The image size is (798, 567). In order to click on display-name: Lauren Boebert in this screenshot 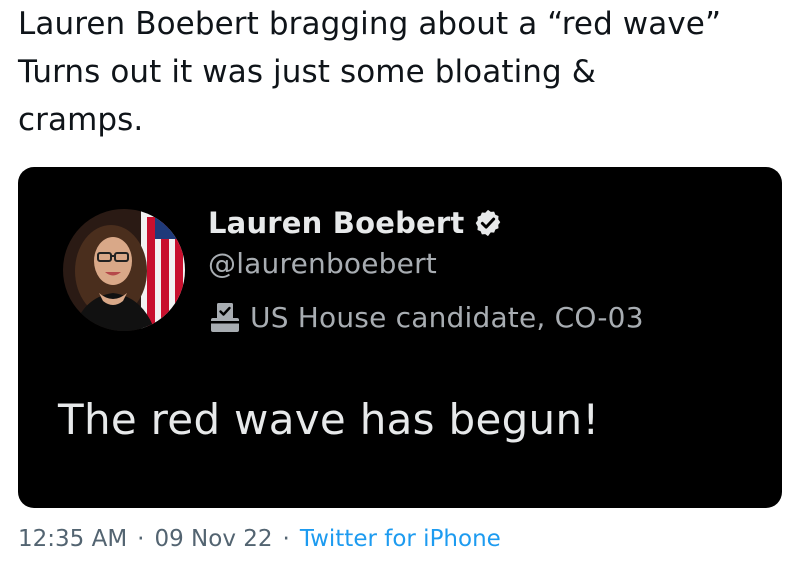, I will do `click(336, 223)`.